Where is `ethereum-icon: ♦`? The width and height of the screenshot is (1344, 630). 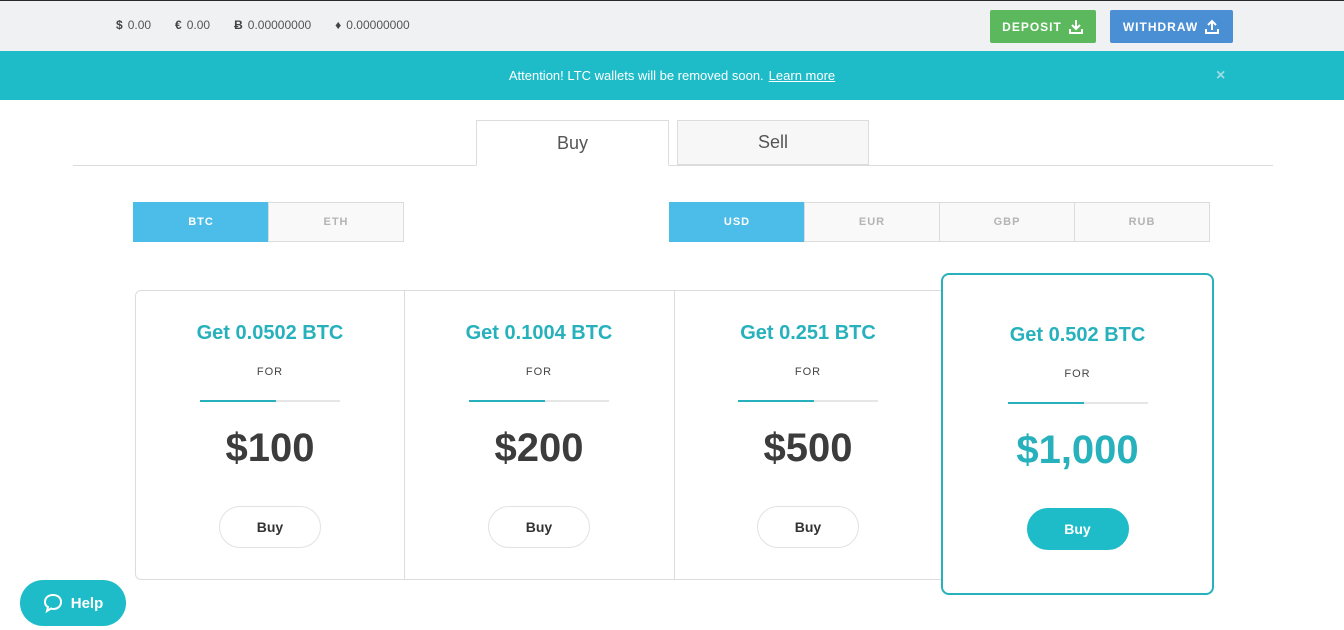 ethereum-icon: ♦ is located at coordinates (338, 25).